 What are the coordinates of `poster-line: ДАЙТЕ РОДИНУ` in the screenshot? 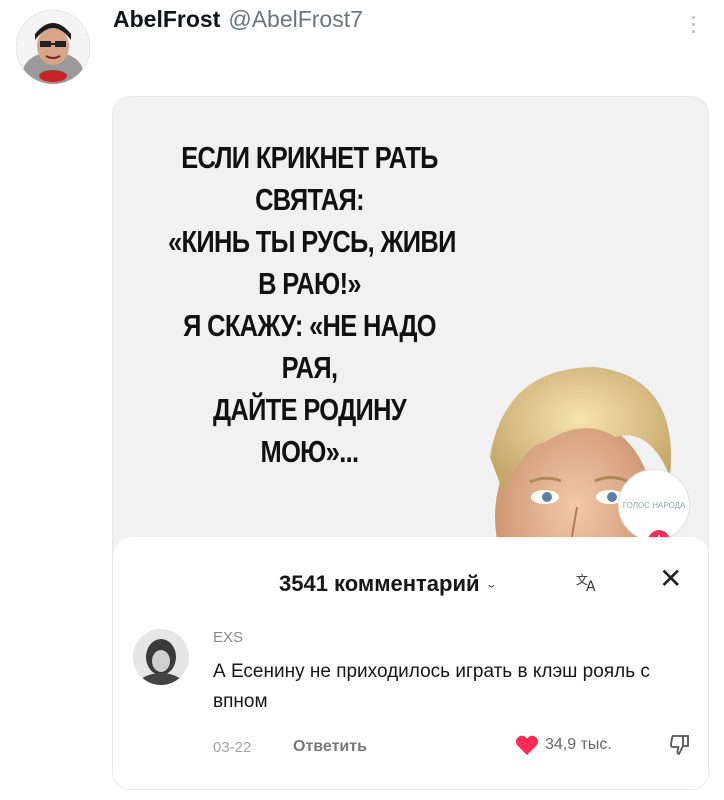 It's located at (309, 409).